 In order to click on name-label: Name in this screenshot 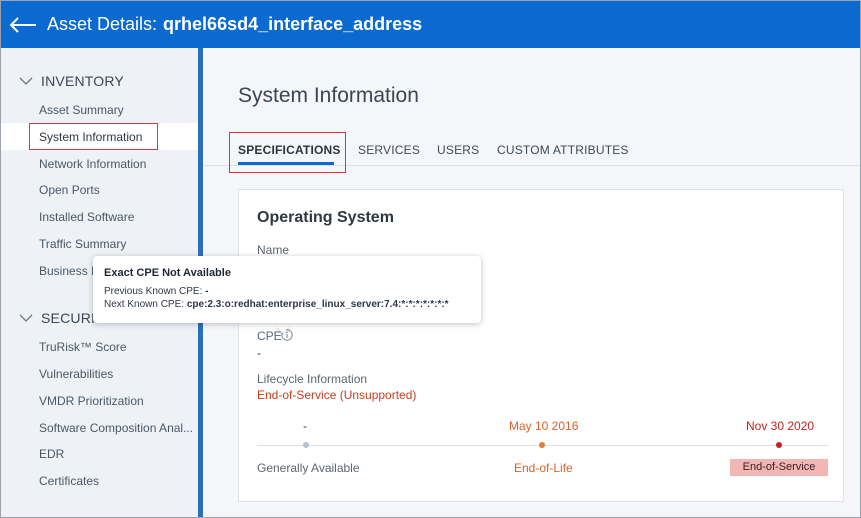, I will do `click(273, 250)`.